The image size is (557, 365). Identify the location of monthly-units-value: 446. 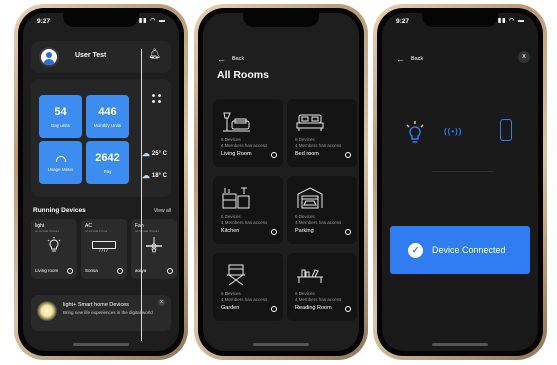
(107, 111).